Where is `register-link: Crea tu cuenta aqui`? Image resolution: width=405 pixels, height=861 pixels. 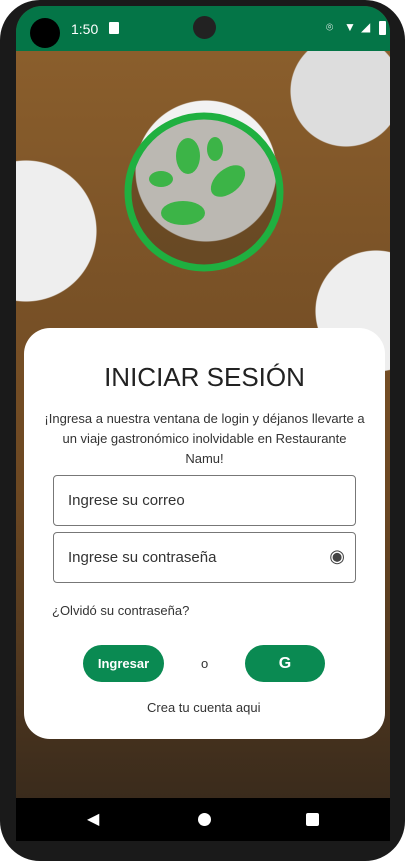 register-link: Crea tu cuenta aqui is located at coordinates (203, 707).